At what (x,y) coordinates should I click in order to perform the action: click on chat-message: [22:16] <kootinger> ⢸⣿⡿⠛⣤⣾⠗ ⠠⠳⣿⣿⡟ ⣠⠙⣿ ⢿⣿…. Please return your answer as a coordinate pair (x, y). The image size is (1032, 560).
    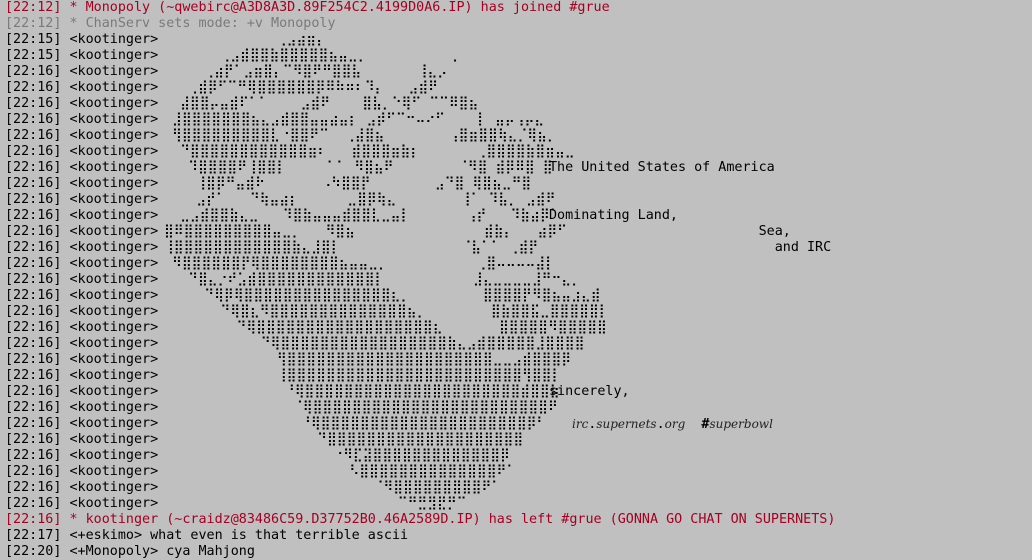
    Looking at the image, I should click on (518, 184).